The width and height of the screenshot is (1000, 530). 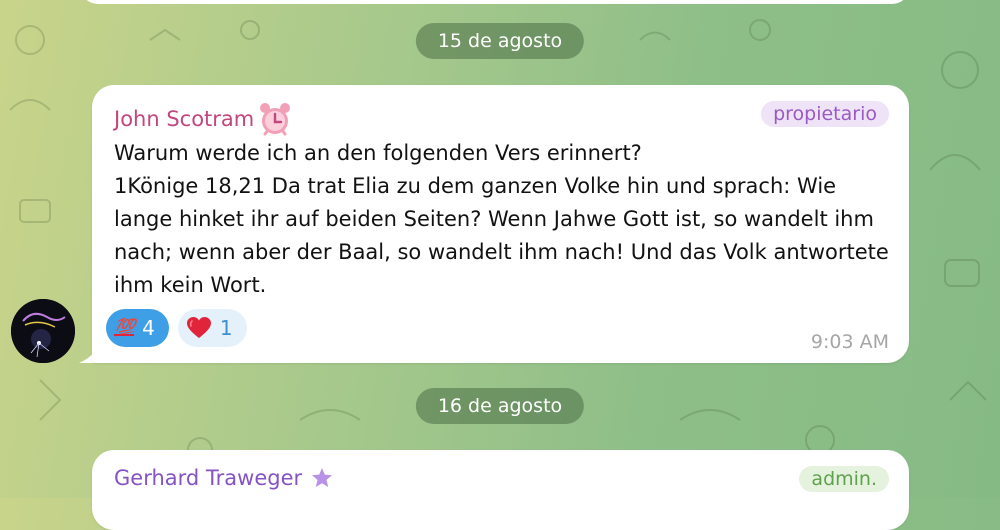 I want to click on message-bubble: Gerhard Traweger admin., so click(x=500, y=490).